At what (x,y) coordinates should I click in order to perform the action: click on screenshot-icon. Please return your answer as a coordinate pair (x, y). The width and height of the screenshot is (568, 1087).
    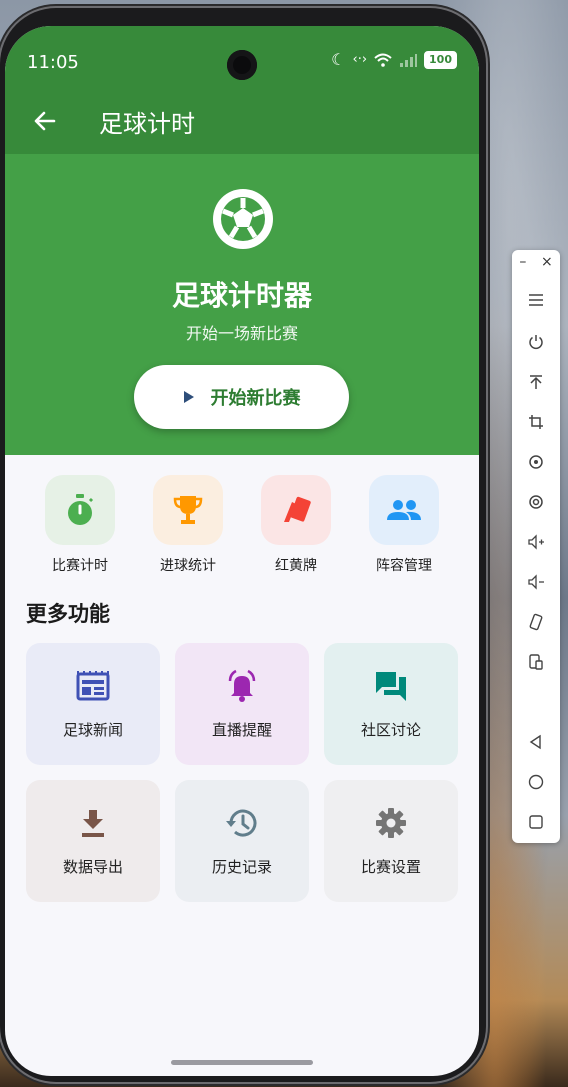
    Looking at the image, I should click on (536, 502).